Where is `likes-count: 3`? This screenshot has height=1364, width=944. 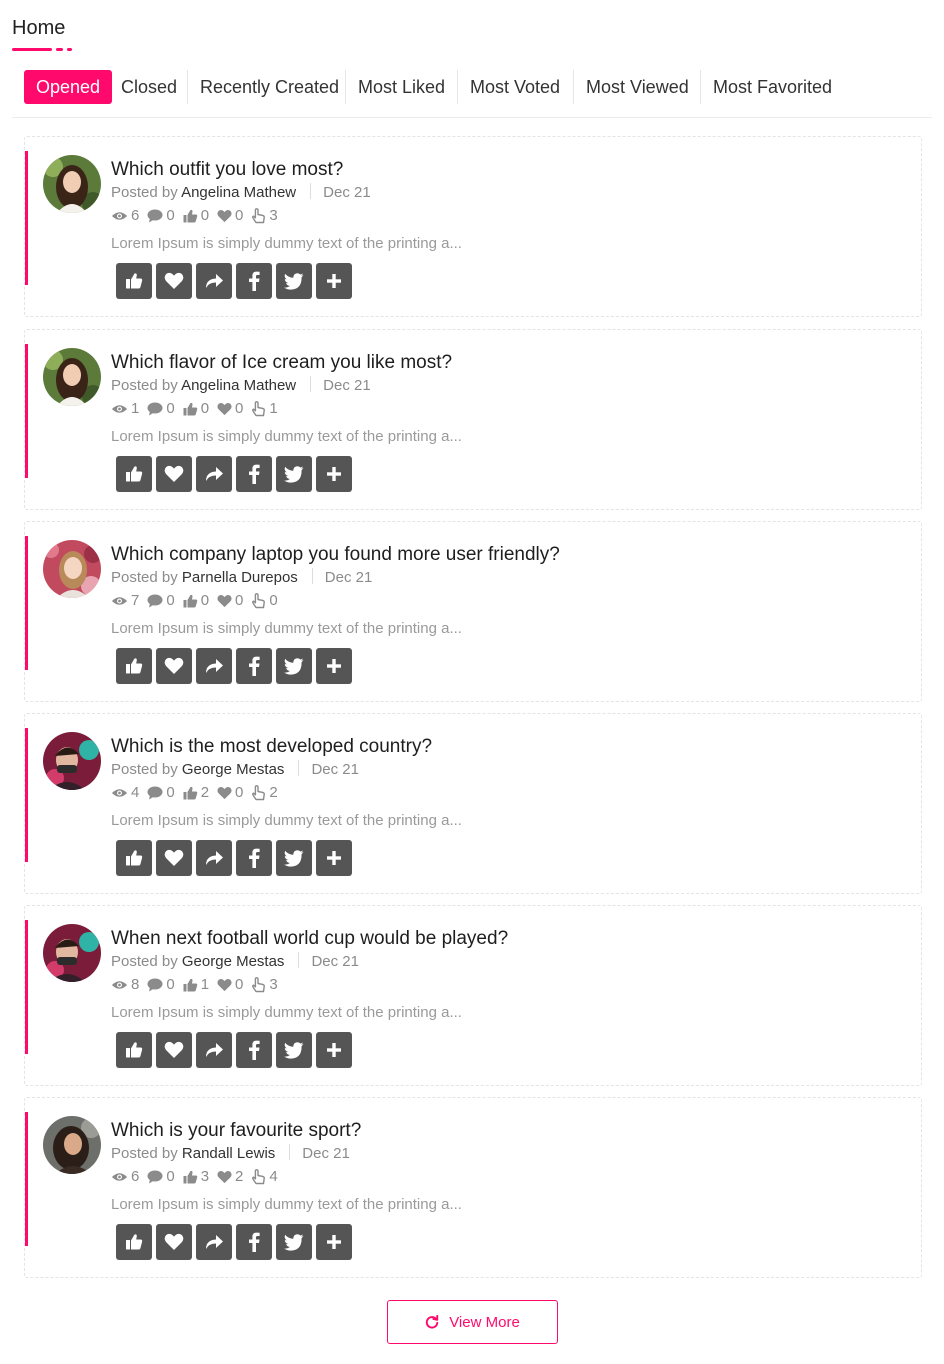 likes-count: 3 is located at coordinates (205, 1176).